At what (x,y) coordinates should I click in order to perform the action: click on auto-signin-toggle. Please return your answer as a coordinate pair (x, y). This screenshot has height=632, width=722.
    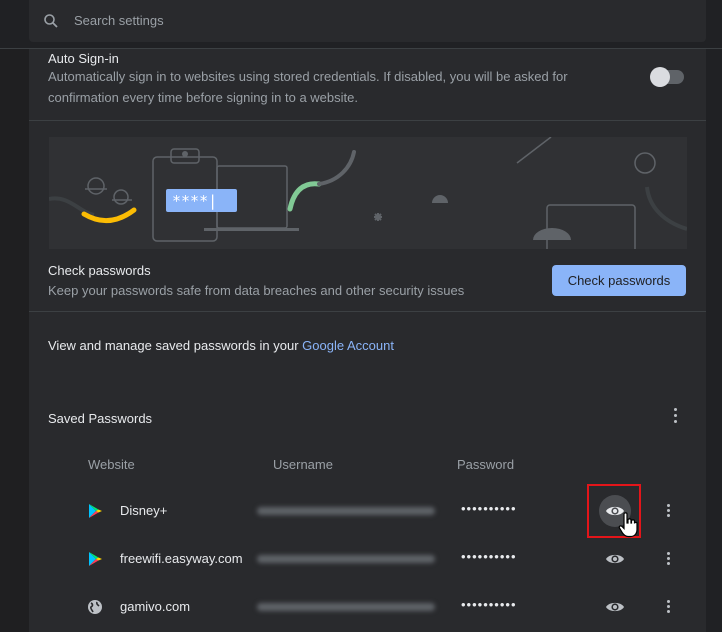
    Looking at the image, I should click on (667, 77).